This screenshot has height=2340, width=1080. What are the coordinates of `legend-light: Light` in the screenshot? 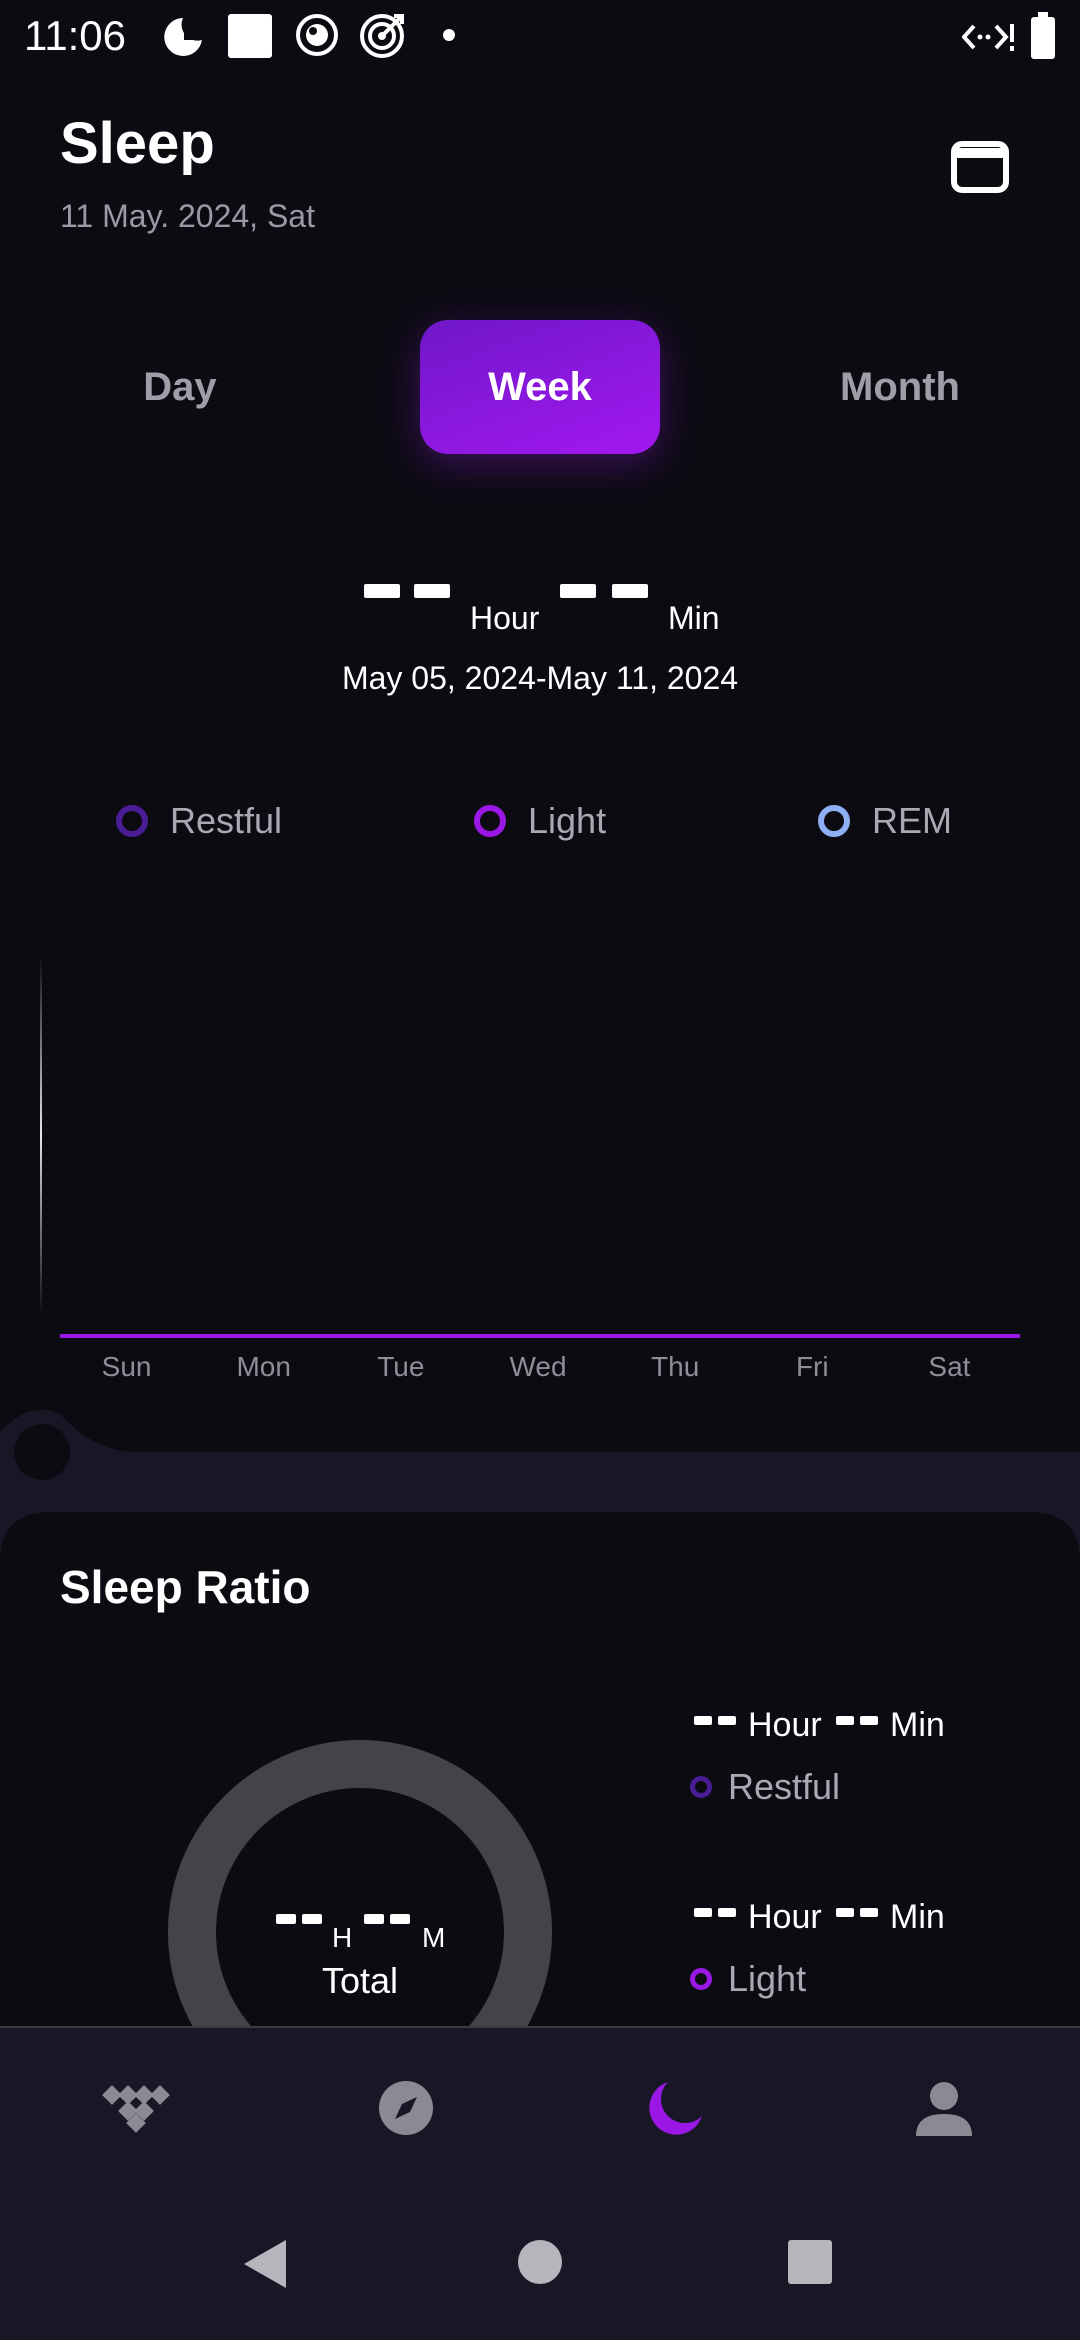 It's located at (540, 821).